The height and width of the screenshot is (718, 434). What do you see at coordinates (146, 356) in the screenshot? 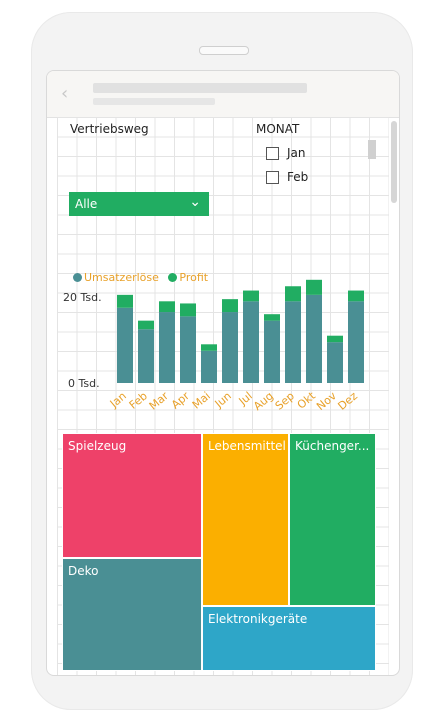
I see `bar-umsatz-feb` at bounding box center [146, 356].